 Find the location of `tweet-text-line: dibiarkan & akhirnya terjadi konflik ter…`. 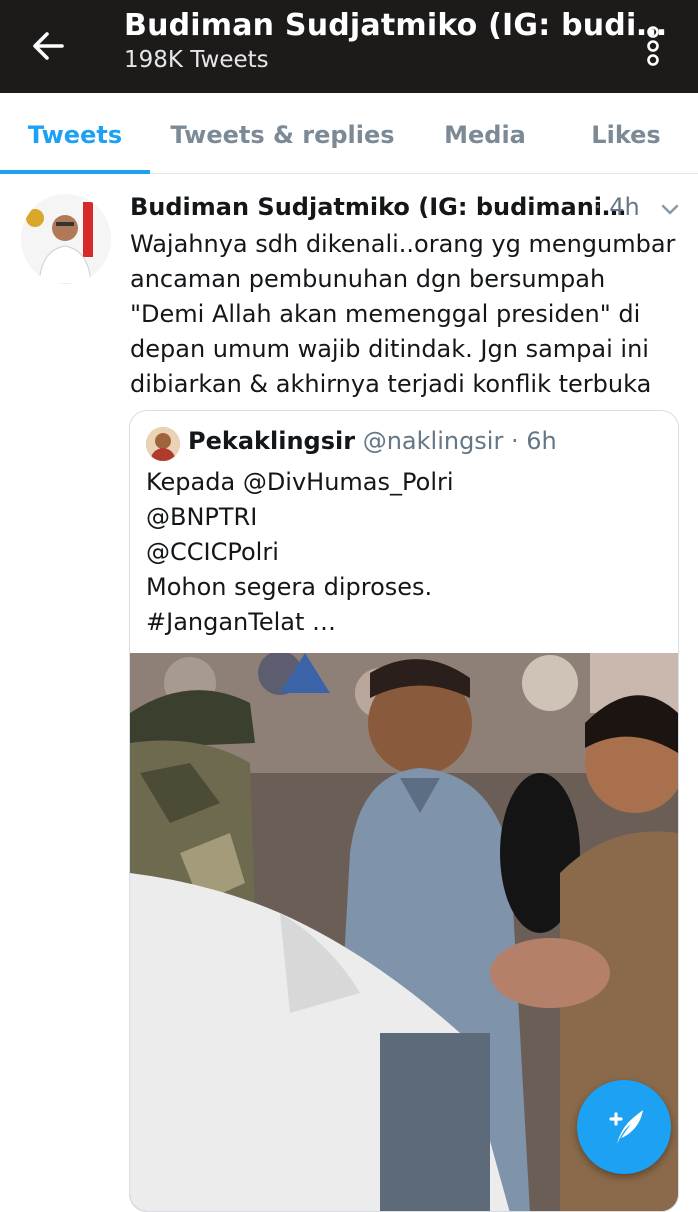

tweet-text-line: dibiarkan & akhirnya terjadi konflik ter… is located at coordinates (391, 384).